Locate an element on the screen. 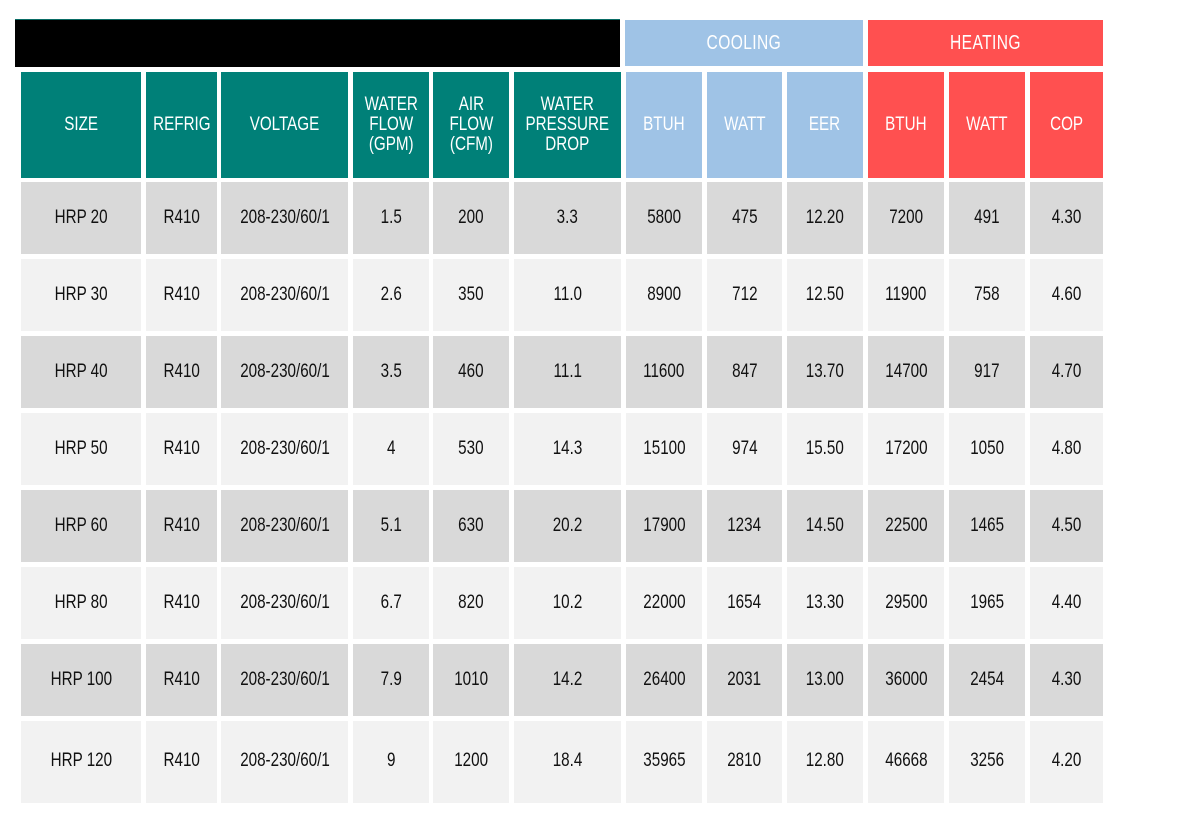 This screenshot has height=826, width=1192. cell-value: 6.7 is located at coordinates (391, 602).